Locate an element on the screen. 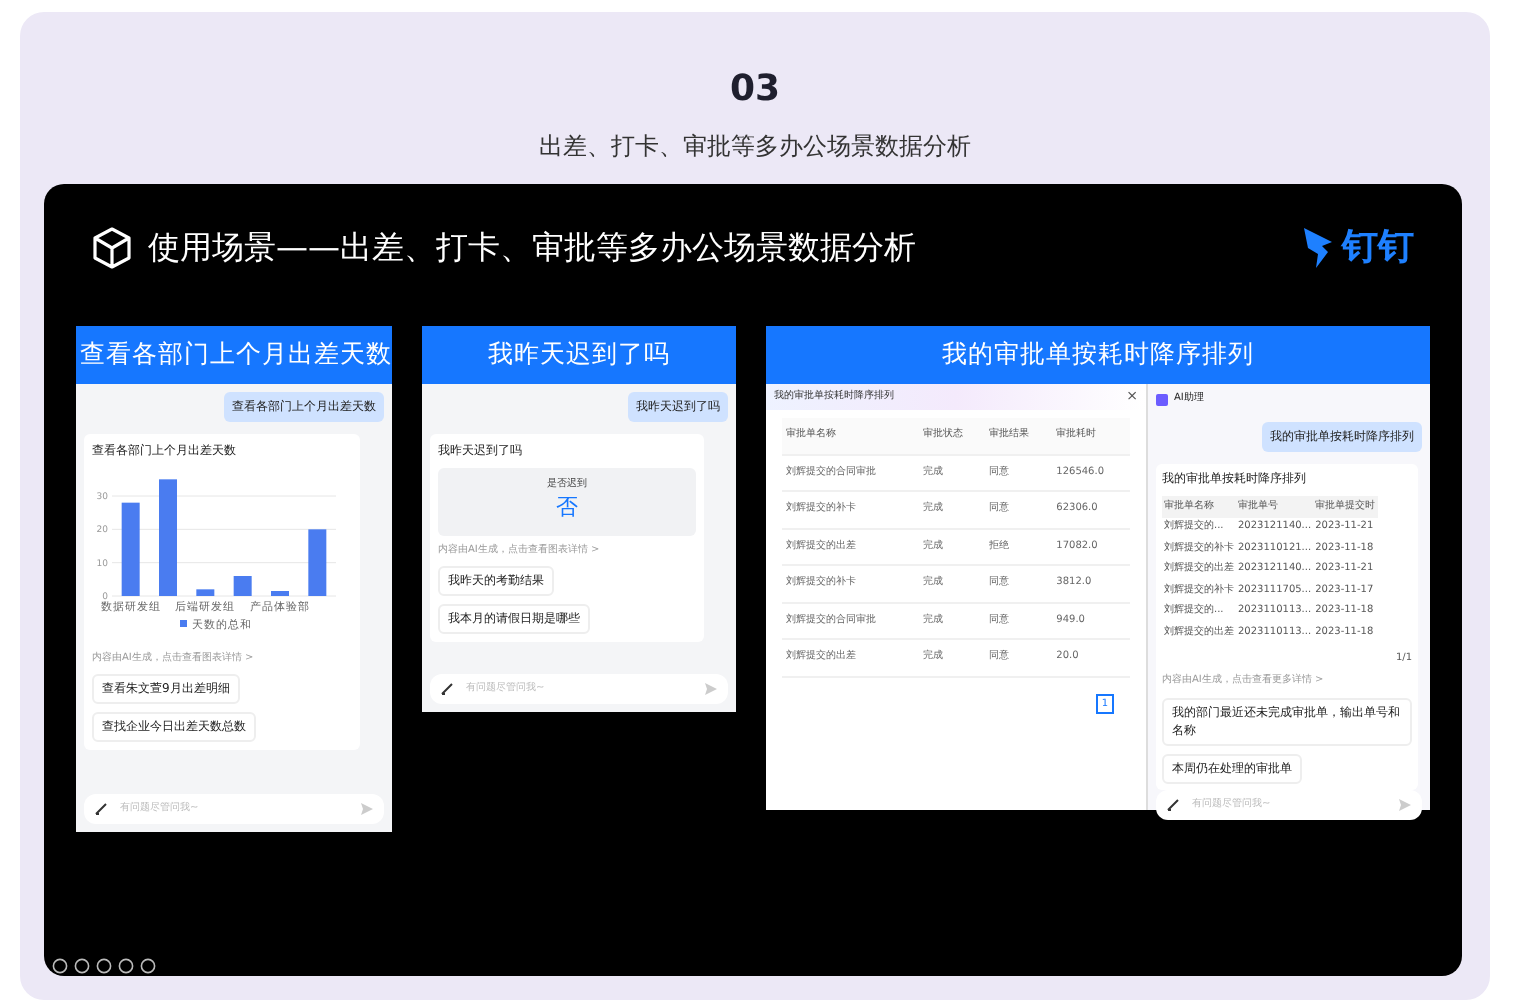 The image size is (1518, 1000). answer-value: 否 is located at coordinates (567, 508).